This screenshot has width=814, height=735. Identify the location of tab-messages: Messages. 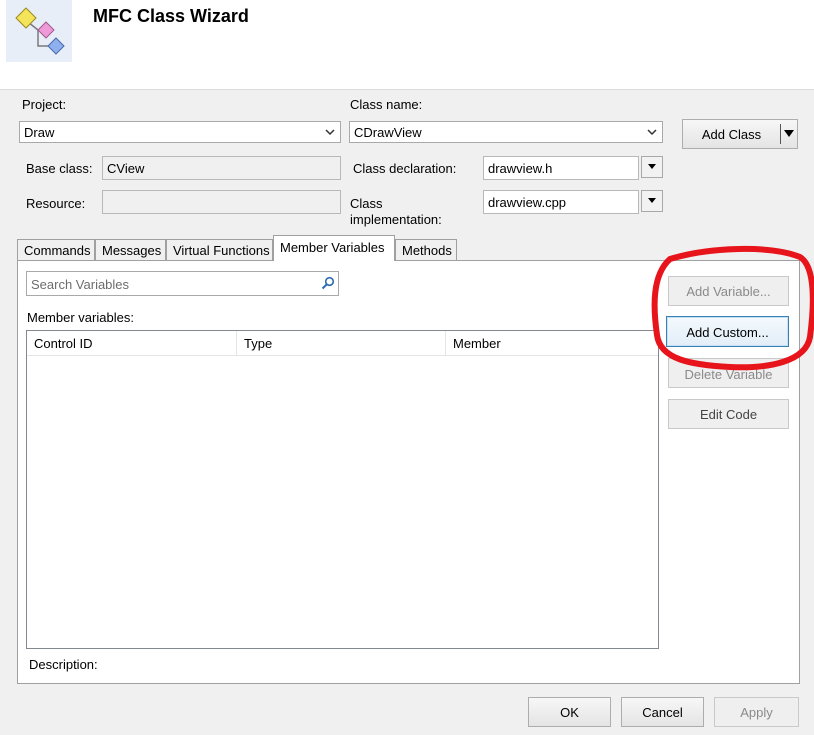
(130, 249).